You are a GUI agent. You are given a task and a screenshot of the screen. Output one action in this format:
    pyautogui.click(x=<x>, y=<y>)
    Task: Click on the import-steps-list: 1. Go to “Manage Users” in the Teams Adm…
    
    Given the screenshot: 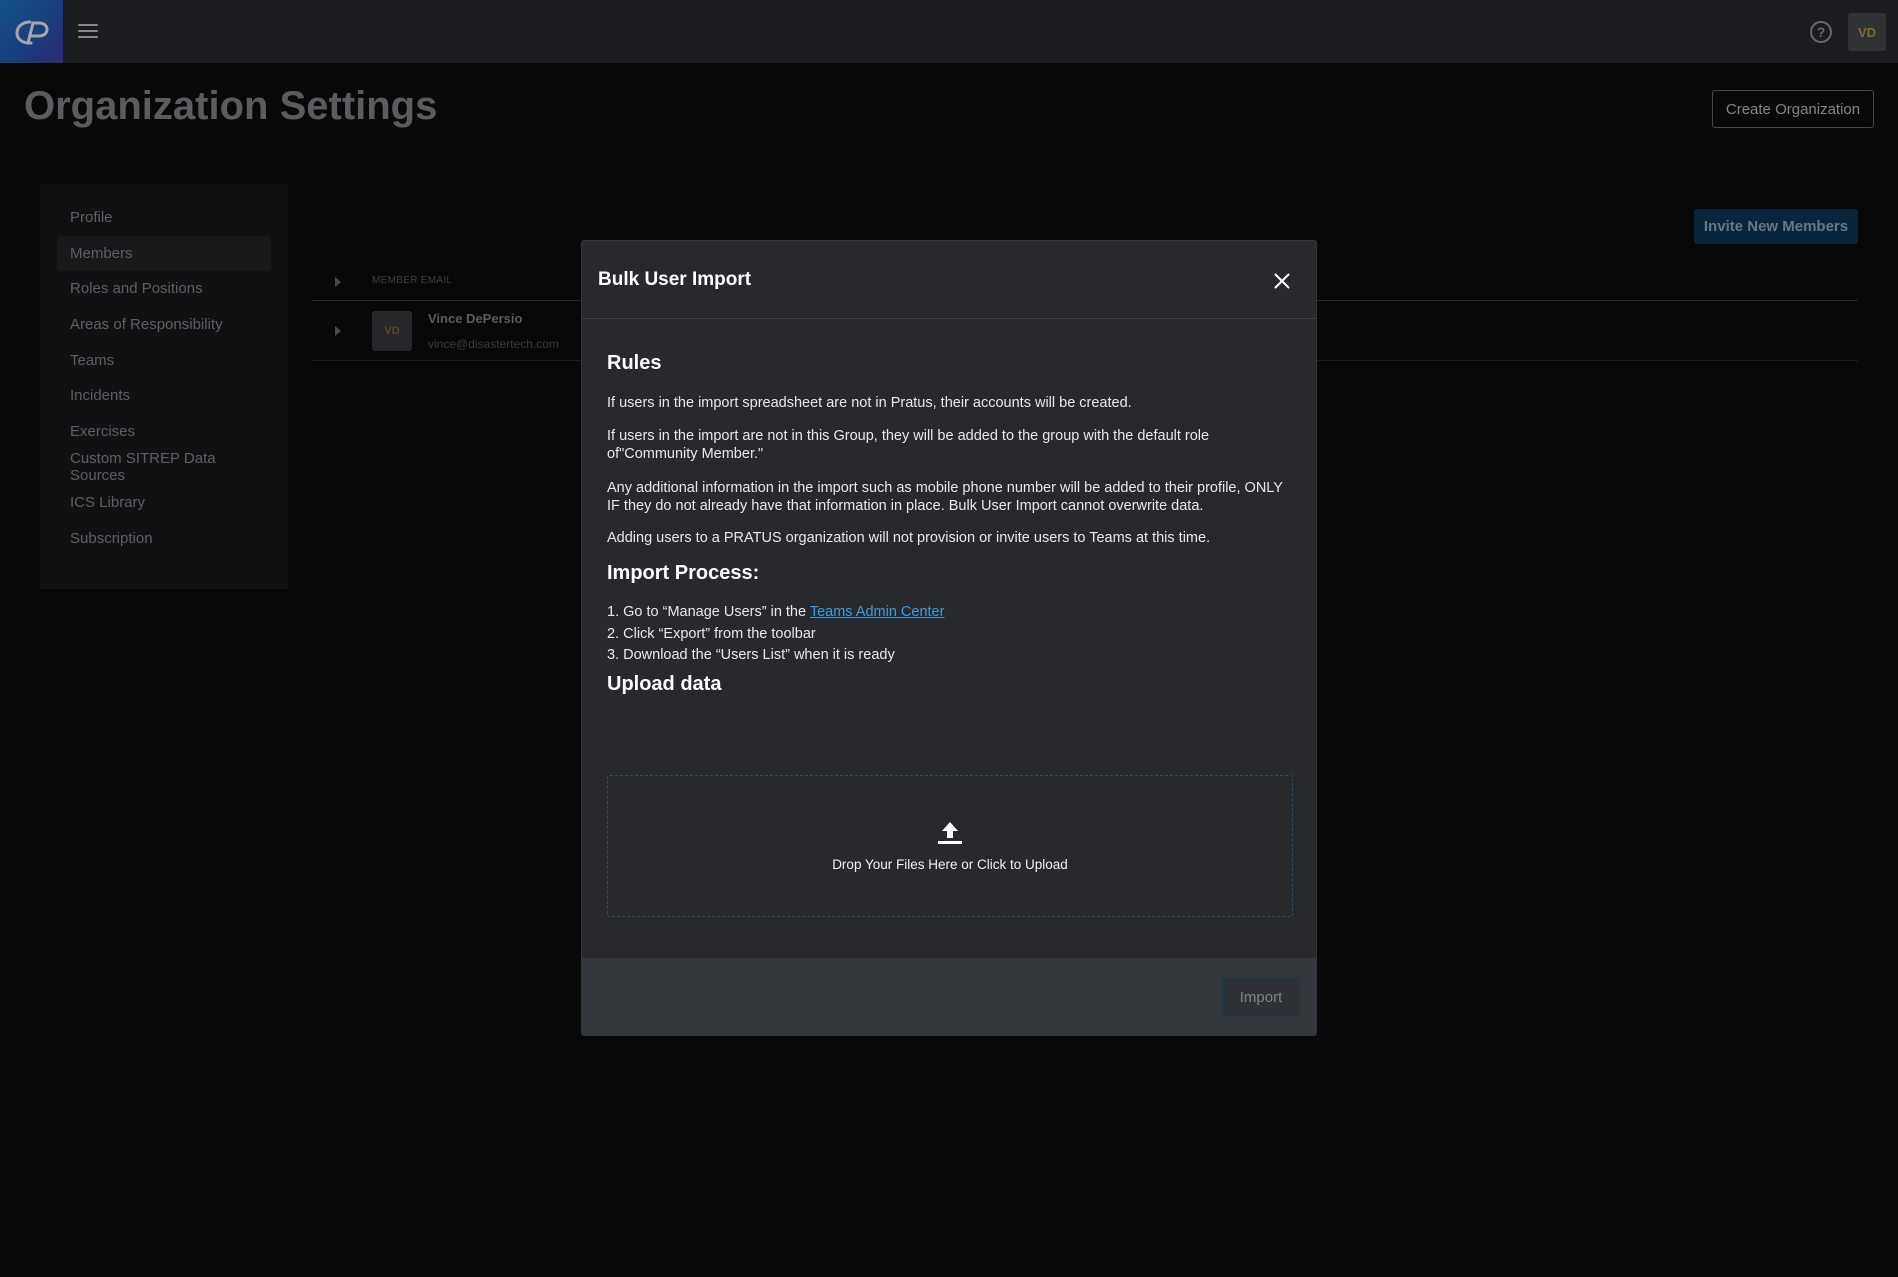 What is the action you would take?
    pyautogui.click(x=950, y=634)
    